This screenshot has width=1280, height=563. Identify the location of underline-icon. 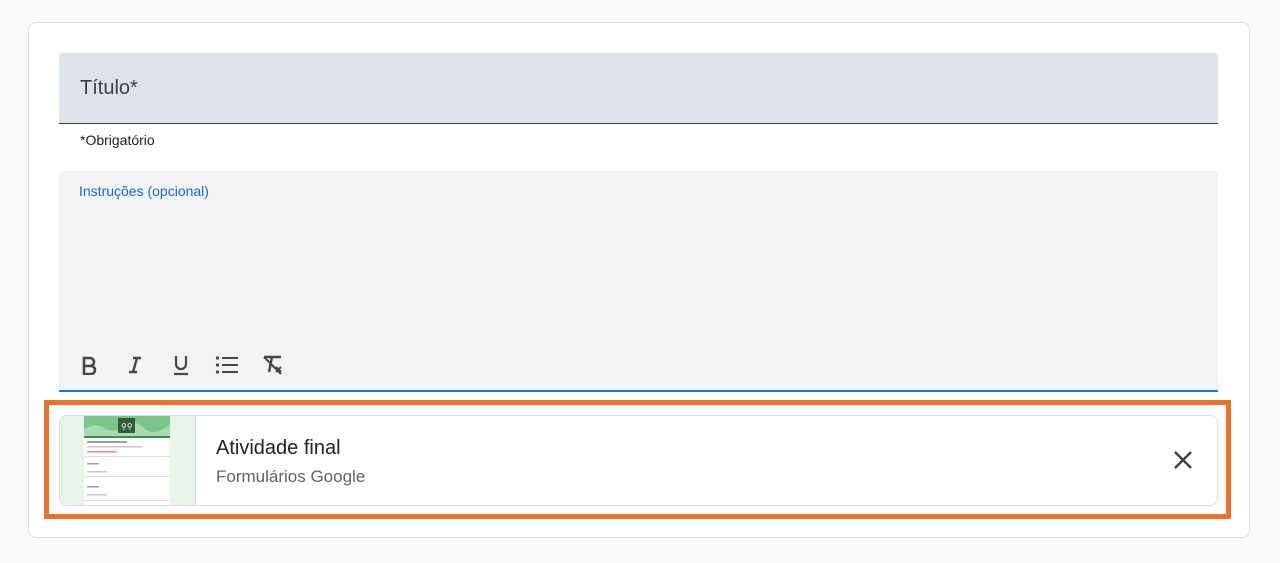
(181, 366).